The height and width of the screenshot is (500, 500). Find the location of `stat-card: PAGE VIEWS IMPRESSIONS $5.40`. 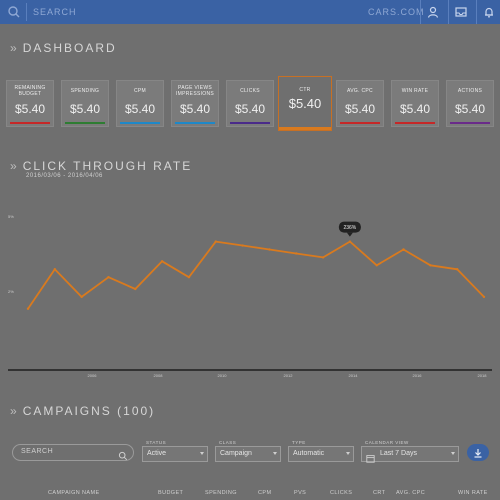

stat-card: PAGE VIEWS IMPRESSIONS $5.40 is located at coordinates (195, 103).